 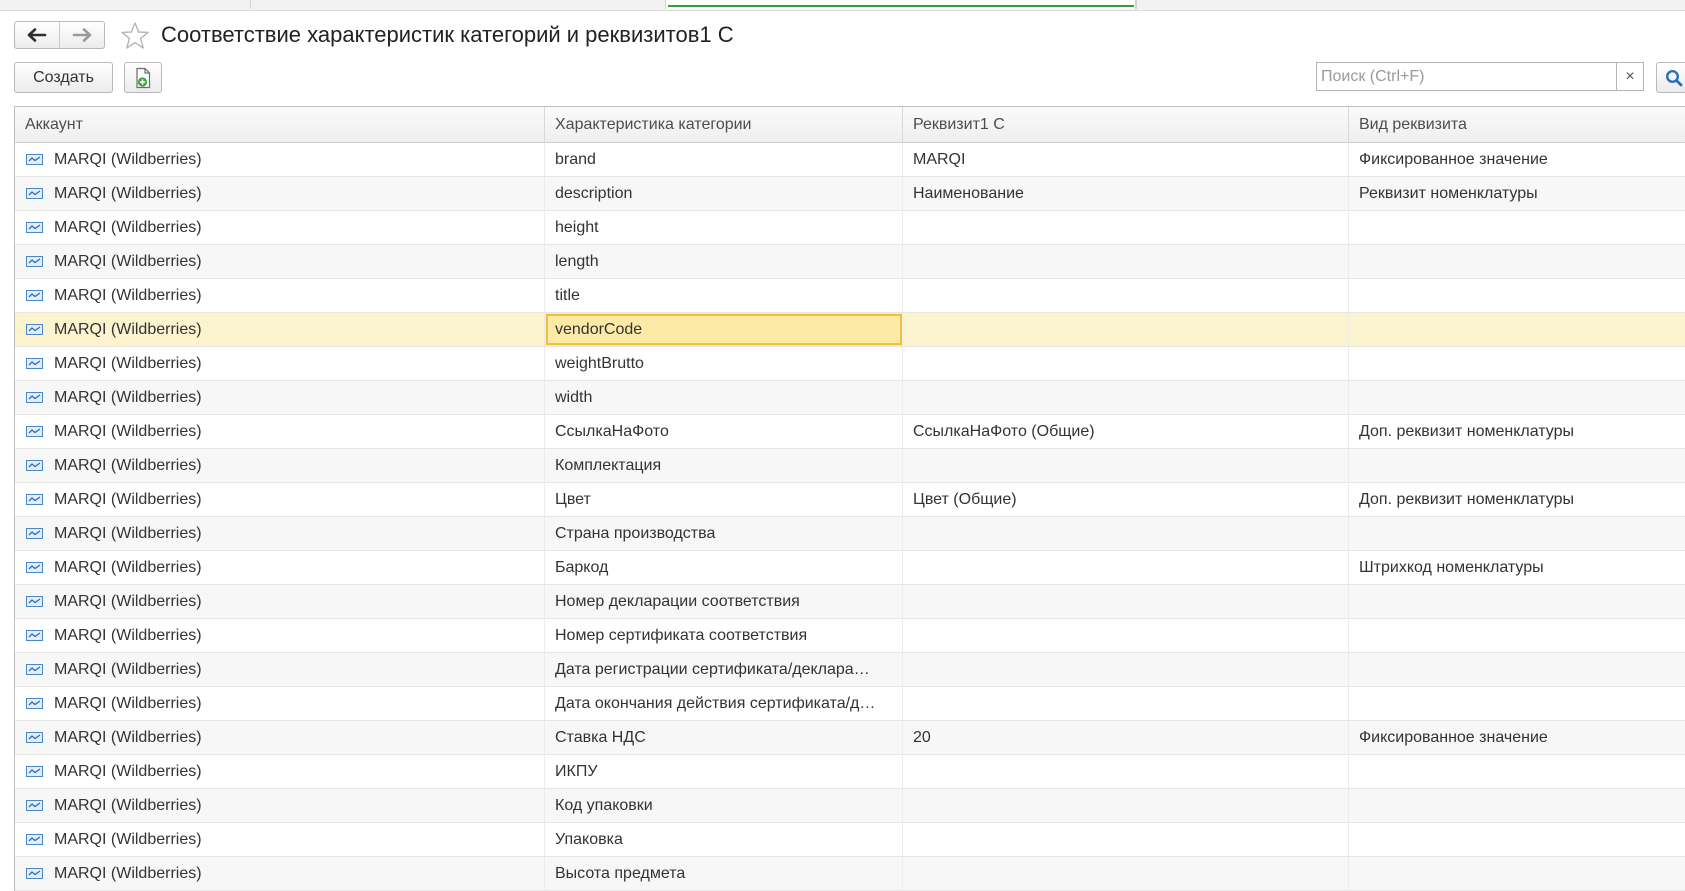 What do you see at coordinates (1126, 193) in the screenshot?
I see `cell-requisite: Наименование` at bounding box center [1126, 193].